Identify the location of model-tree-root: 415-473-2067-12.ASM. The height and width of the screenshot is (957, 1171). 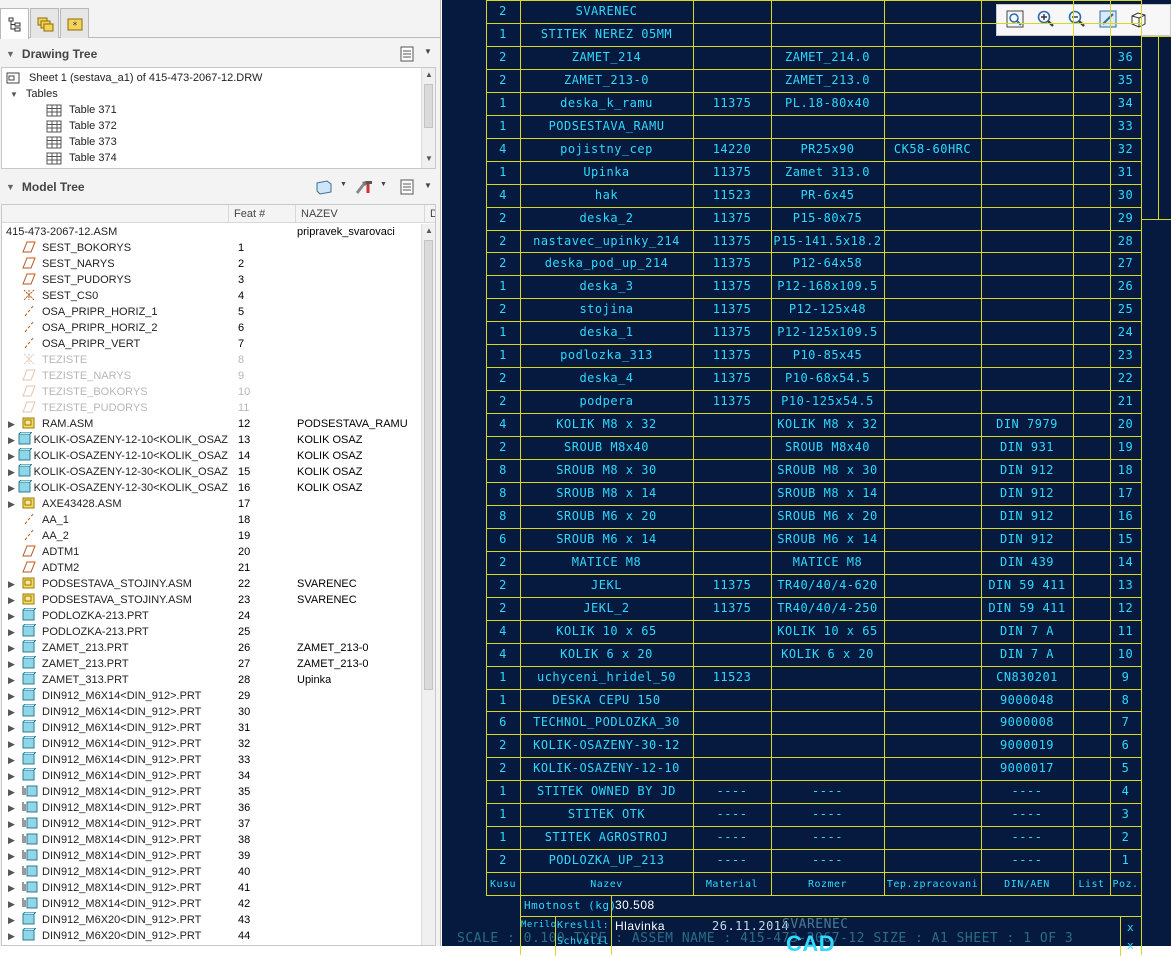
(61, 232).